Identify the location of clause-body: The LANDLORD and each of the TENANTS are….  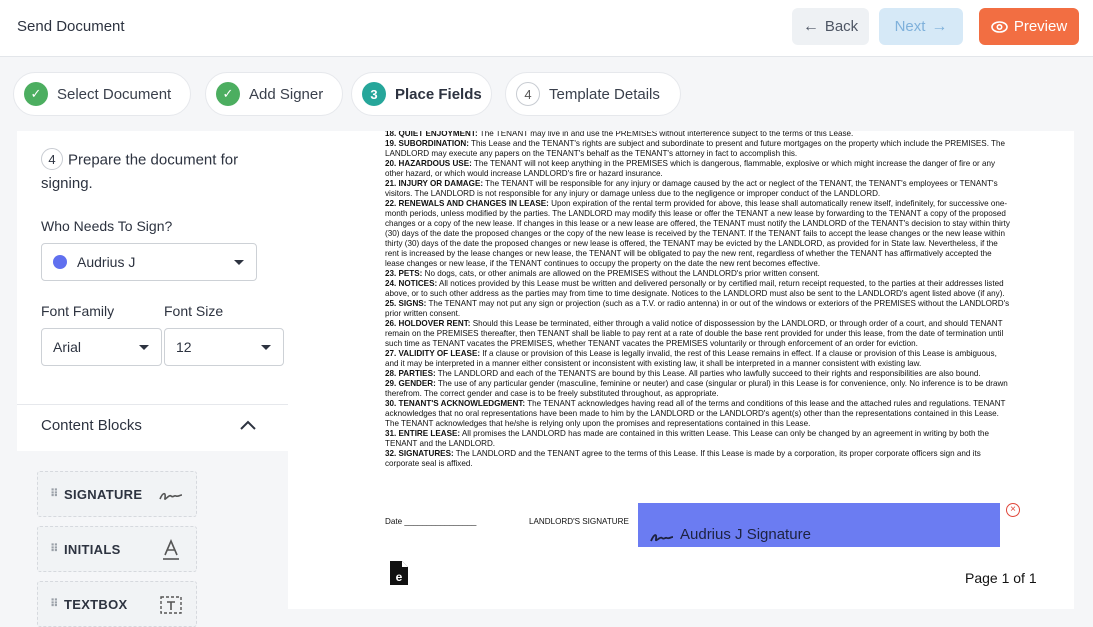
(708, 373).